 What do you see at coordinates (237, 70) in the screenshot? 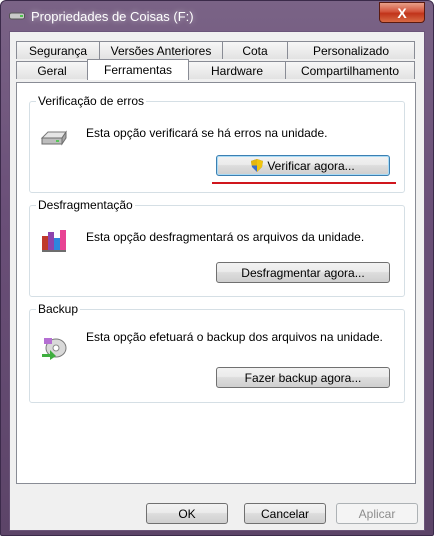
I see `tab-hardware: Hardware` at bounding box center [237, 70].